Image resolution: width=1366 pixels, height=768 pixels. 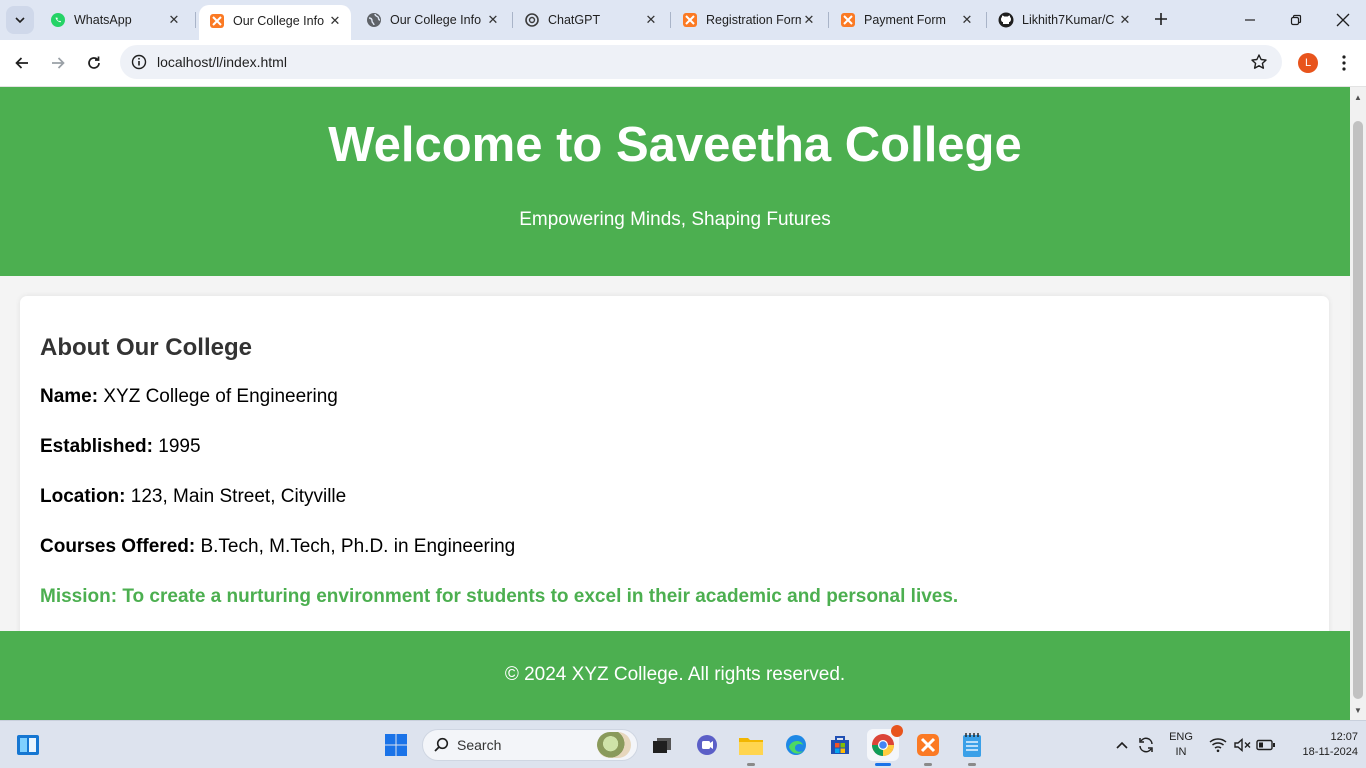 I want to click on volume-muted-icon, so click(x=1242, y=745).